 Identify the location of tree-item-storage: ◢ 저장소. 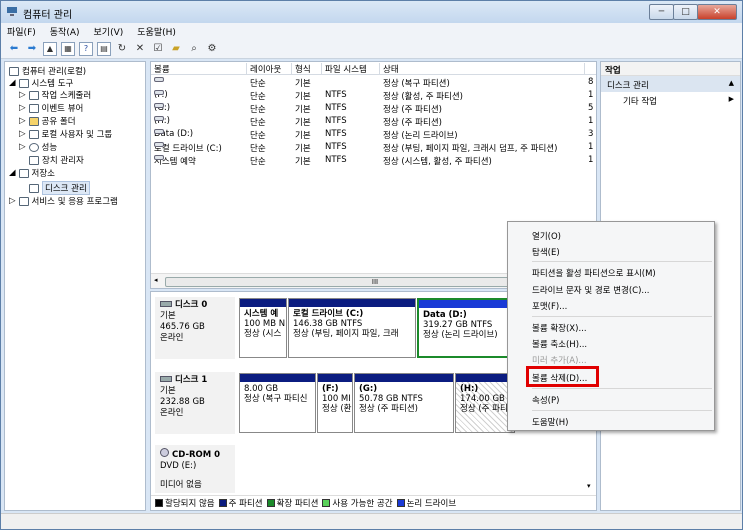
(32, 173).